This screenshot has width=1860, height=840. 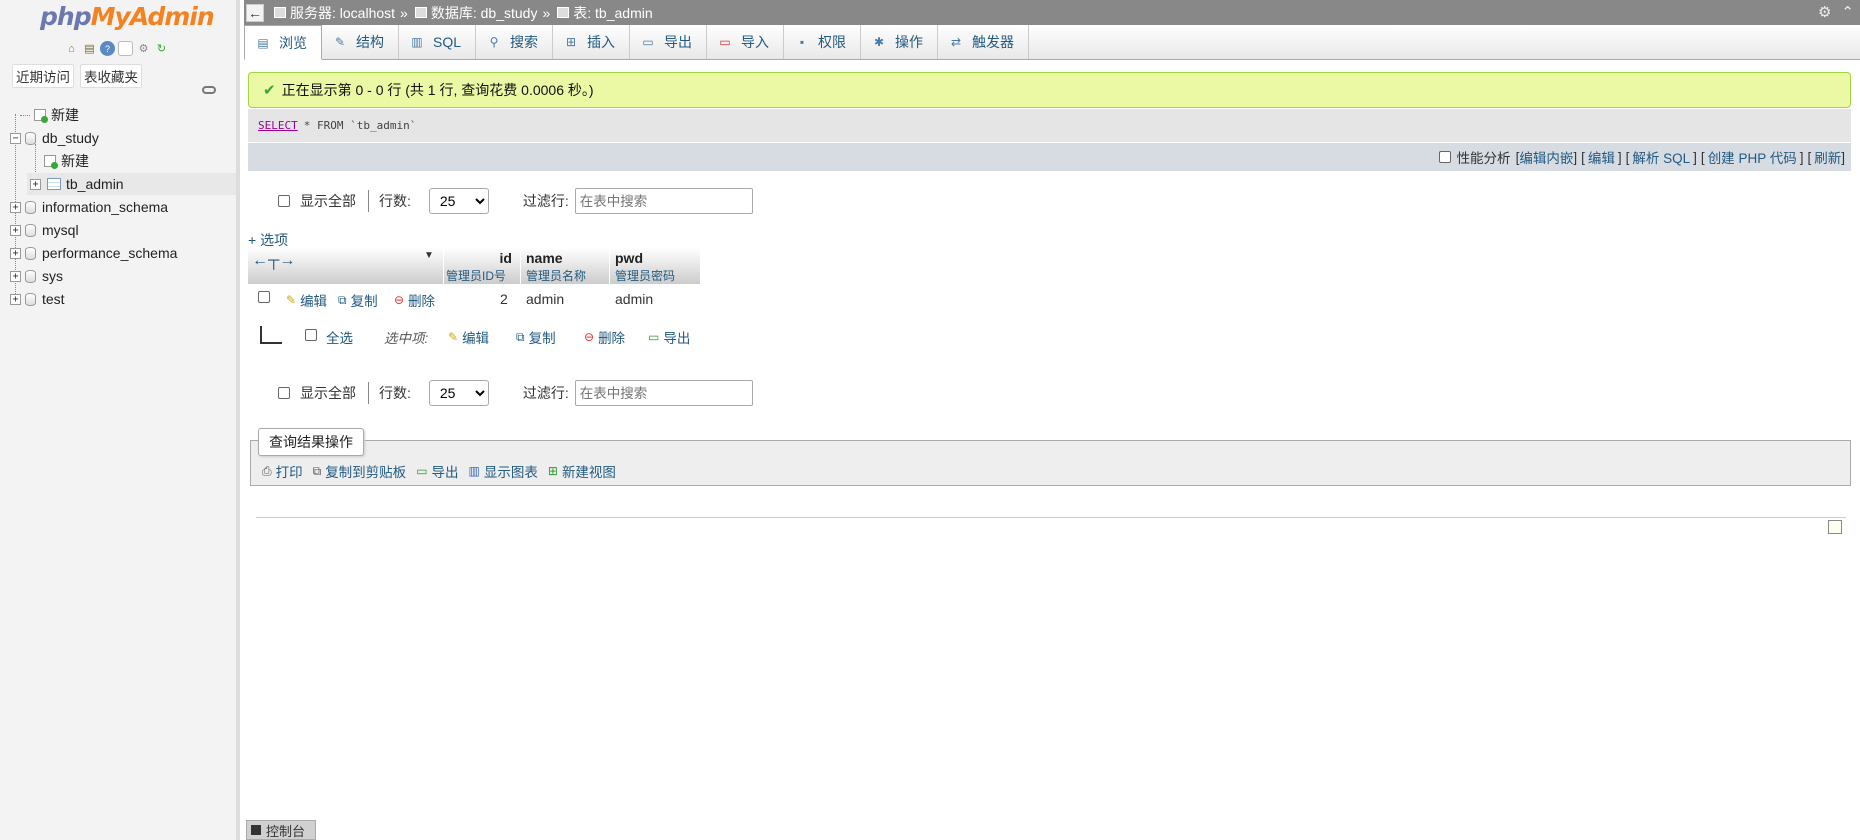 What do you see at coordinates (984, 42) in the screenshot?
I see `tab-triggers: ⇄ 触发器` at bounding box center [984, 42].